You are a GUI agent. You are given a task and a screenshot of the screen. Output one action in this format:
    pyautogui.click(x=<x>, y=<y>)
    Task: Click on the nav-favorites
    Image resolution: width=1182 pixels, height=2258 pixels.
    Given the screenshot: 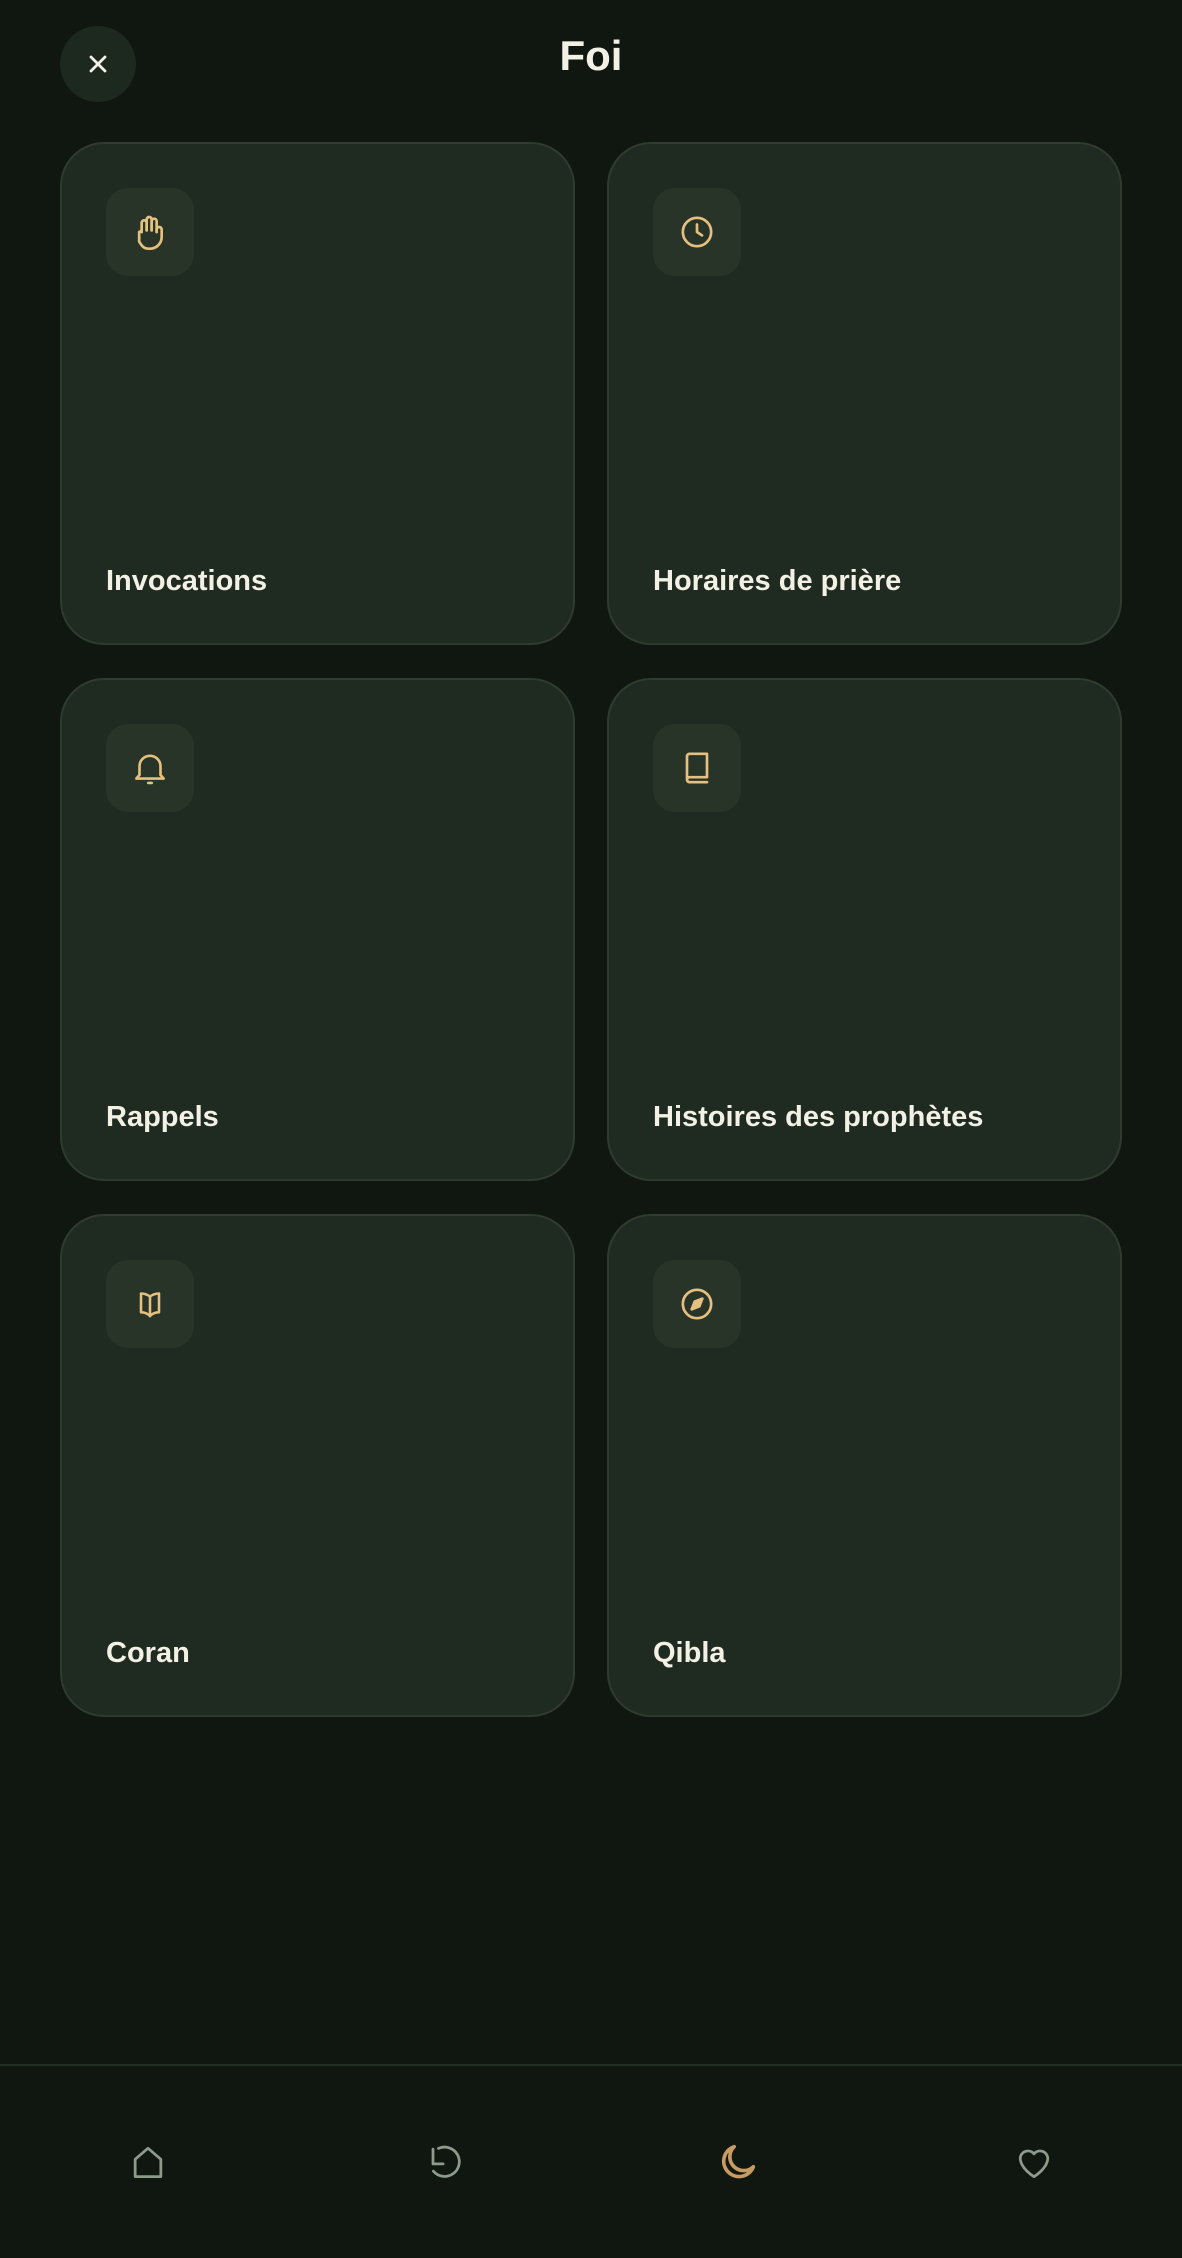 What is the action you would take?
    pyautogui.click(x=1034, y=2162)
    